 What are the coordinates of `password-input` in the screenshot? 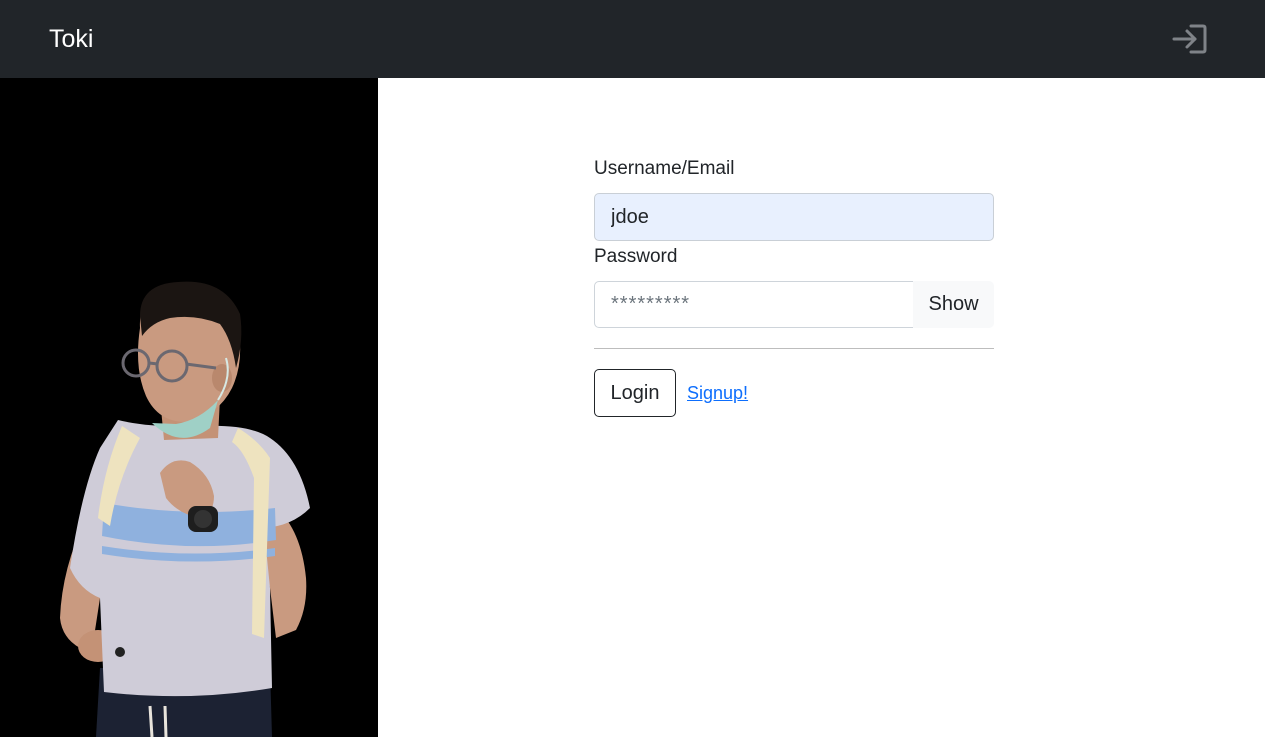 It's located at (754, 304).